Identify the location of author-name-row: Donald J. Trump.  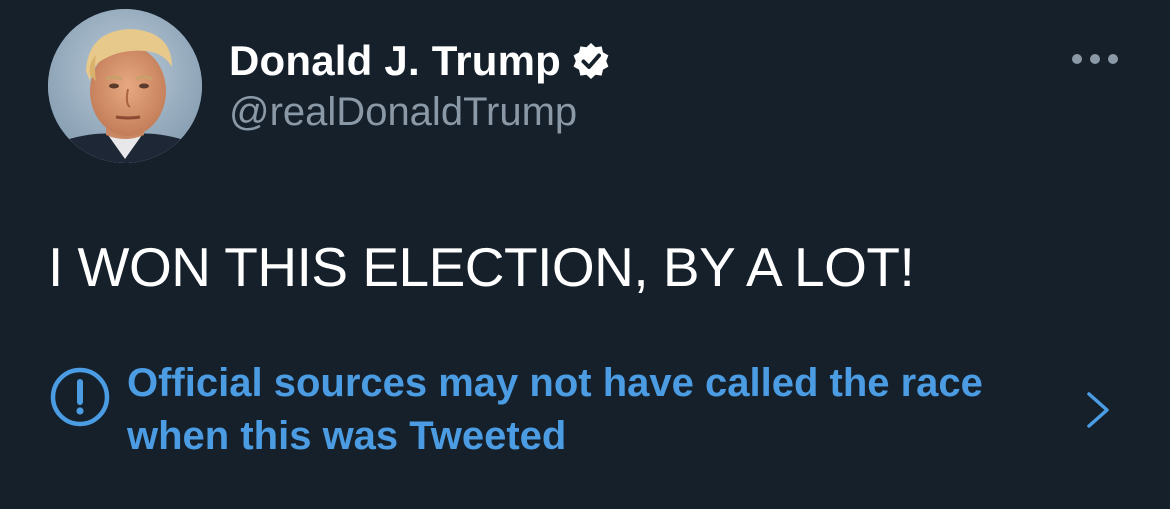
(420, 61).